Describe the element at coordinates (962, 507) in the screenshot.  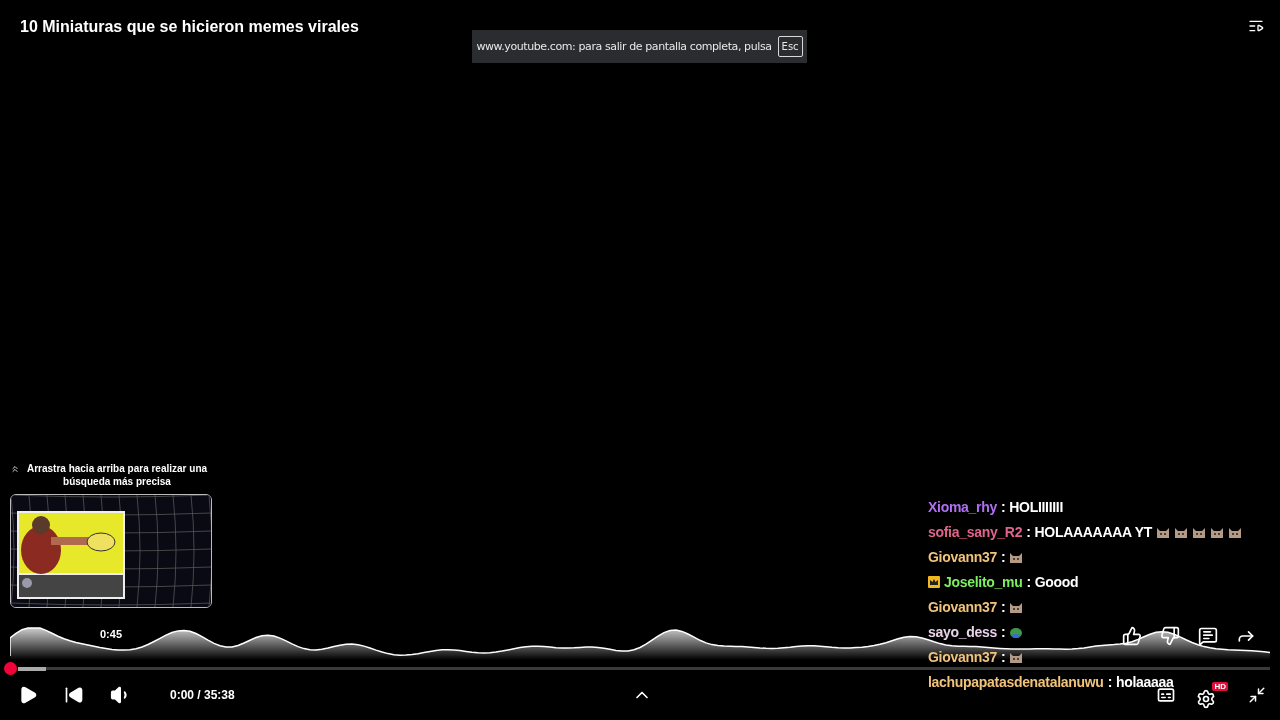
I see `chat-author: Xioma_rhy` at that location.